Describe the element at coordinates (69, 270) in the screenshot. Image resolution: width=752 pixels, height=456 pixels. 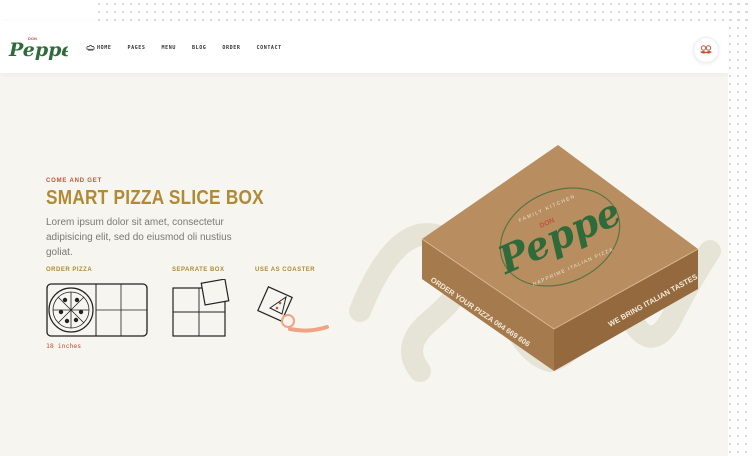
I see `feature-label-order-pizza: ORDER PIZZA` at that location.